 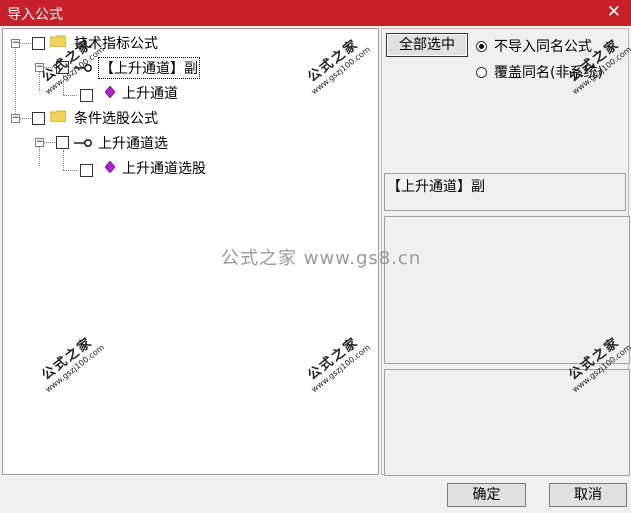 I want to click on formula-name-box: 【上升通道】副, so click(x=505, y=192).